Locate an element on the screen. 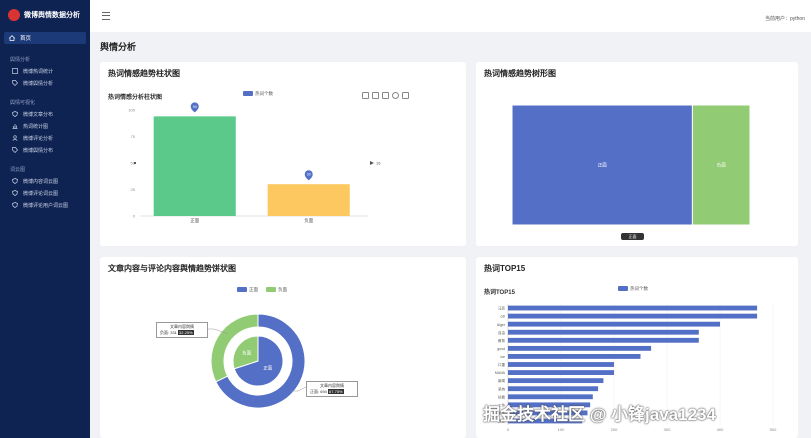  label-value: 694 is located at coordinates (323, 391).